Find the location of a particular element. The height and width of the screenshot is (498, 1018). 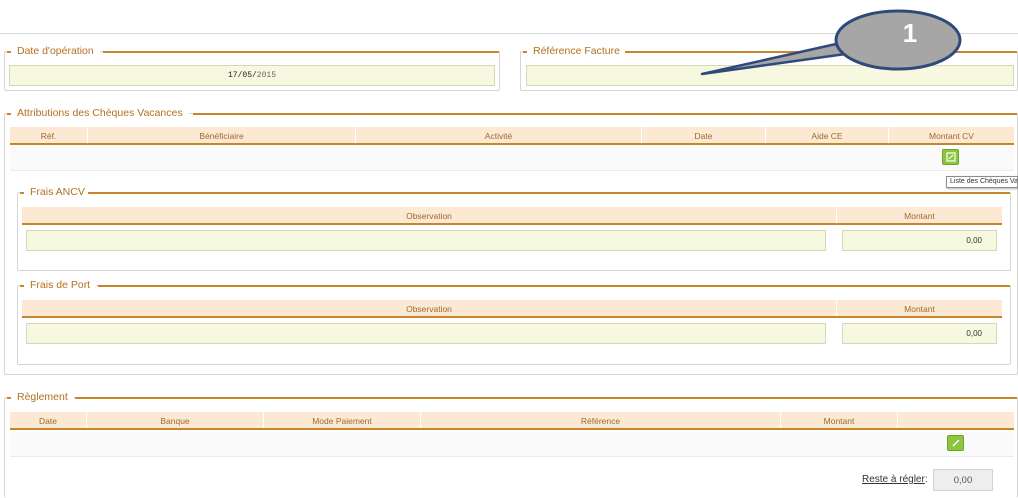

date-operation-group: Date d'opération 17/05/2015 is located at coordinates (252, 68).